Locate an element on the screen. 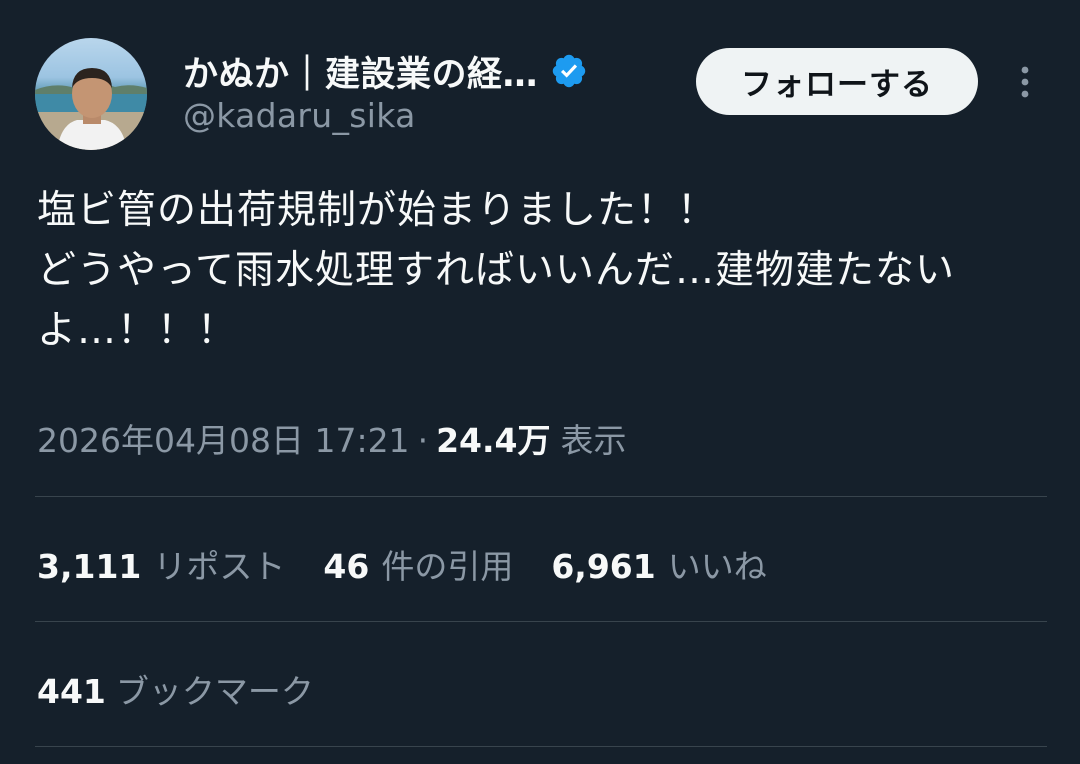 The width and height of the screenshot is (1080, 764). likes-stat: 6,961 いいね is located at coordinates (658, 564).